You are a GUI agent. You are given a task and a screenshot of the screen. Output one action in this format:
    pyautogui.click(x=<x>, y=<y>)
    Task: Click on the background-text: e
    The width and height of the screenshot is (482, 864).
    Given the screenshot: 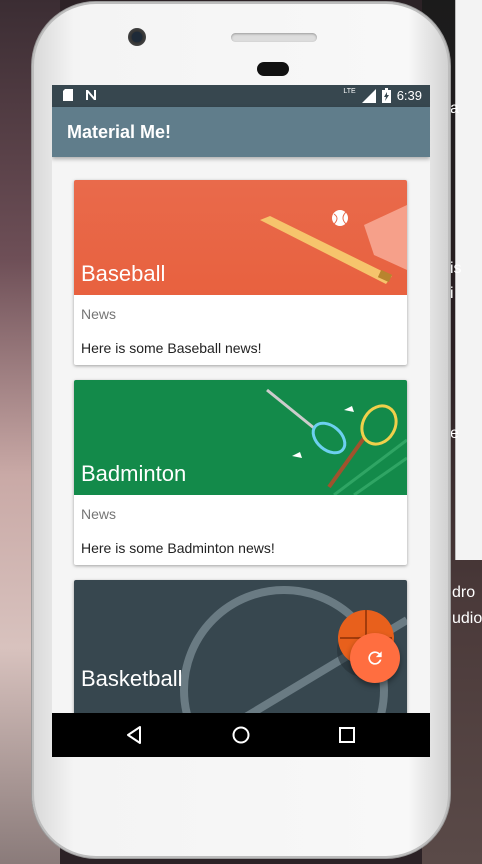 What is the action you would take?
    pyautogui.click(x=454, y=433)
    